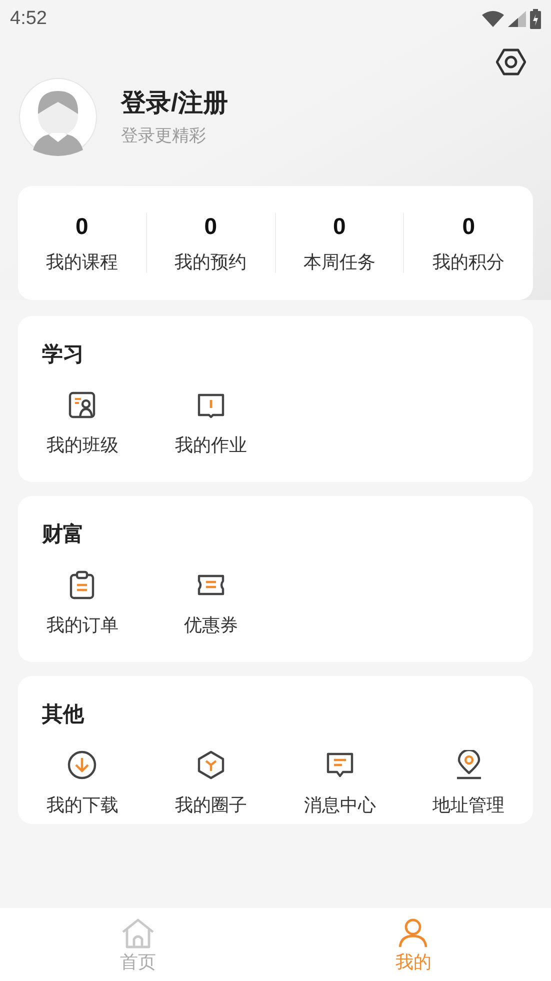  Describe the element at coordinates (164, 136) in the screenshot. I see `login-subtitle: 登录更精彩` at that location.